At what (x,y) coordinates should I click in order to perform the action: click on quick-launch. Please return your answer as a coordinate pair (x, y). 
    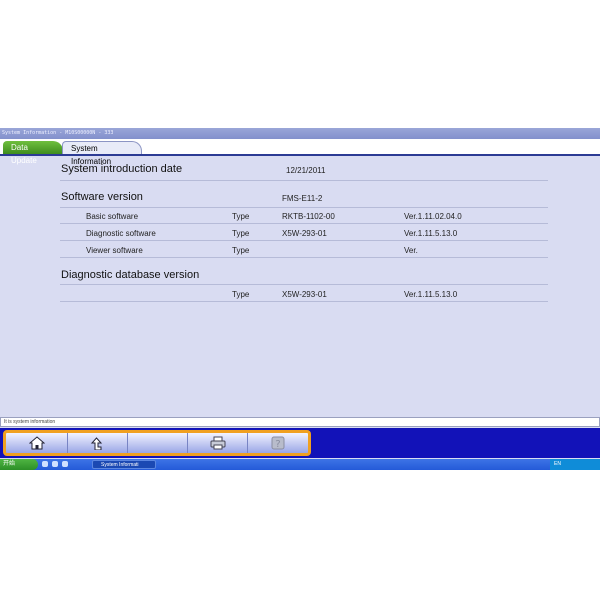
    Looking at the image, I should click on (55, 464).